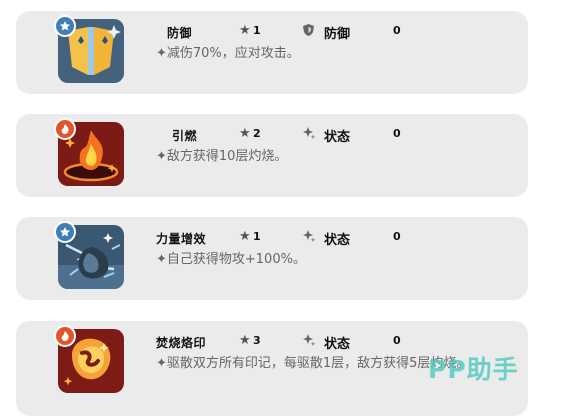  What do you see at coordinates (337, 34) in the screenshot?
I see `skill-category: 防御` at bounding box center [337, 34].